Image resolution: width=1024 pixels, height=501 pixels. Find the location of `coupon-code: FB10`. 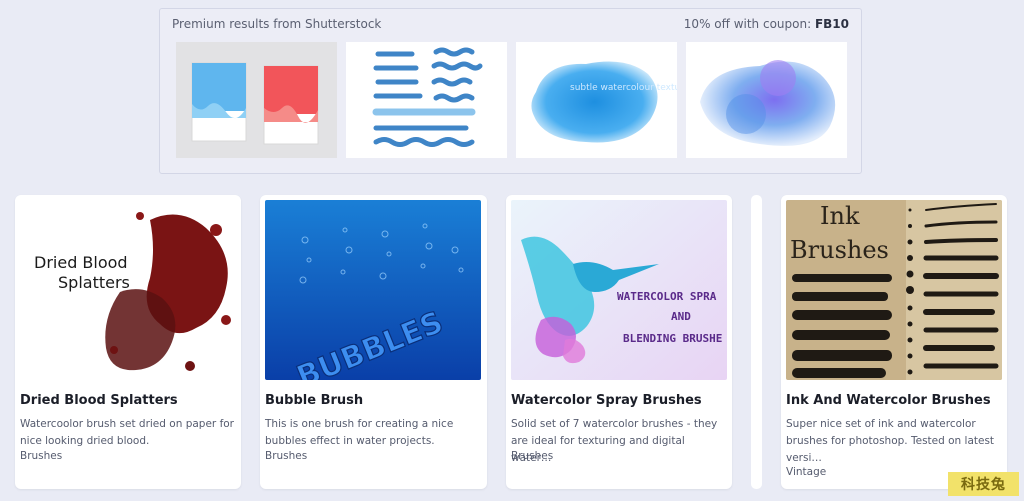

coupon-code: FB10 is located at coordinates (831, 24).